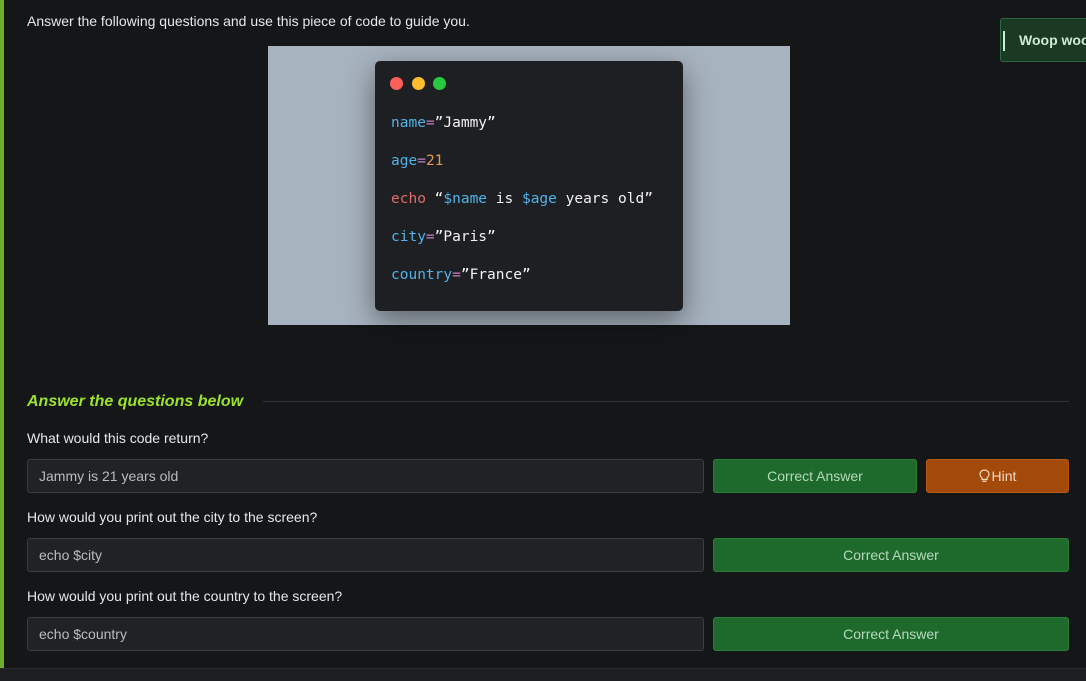  I want to click on question-2-correct-answer-button: Correct Answer, so click(891, 555).